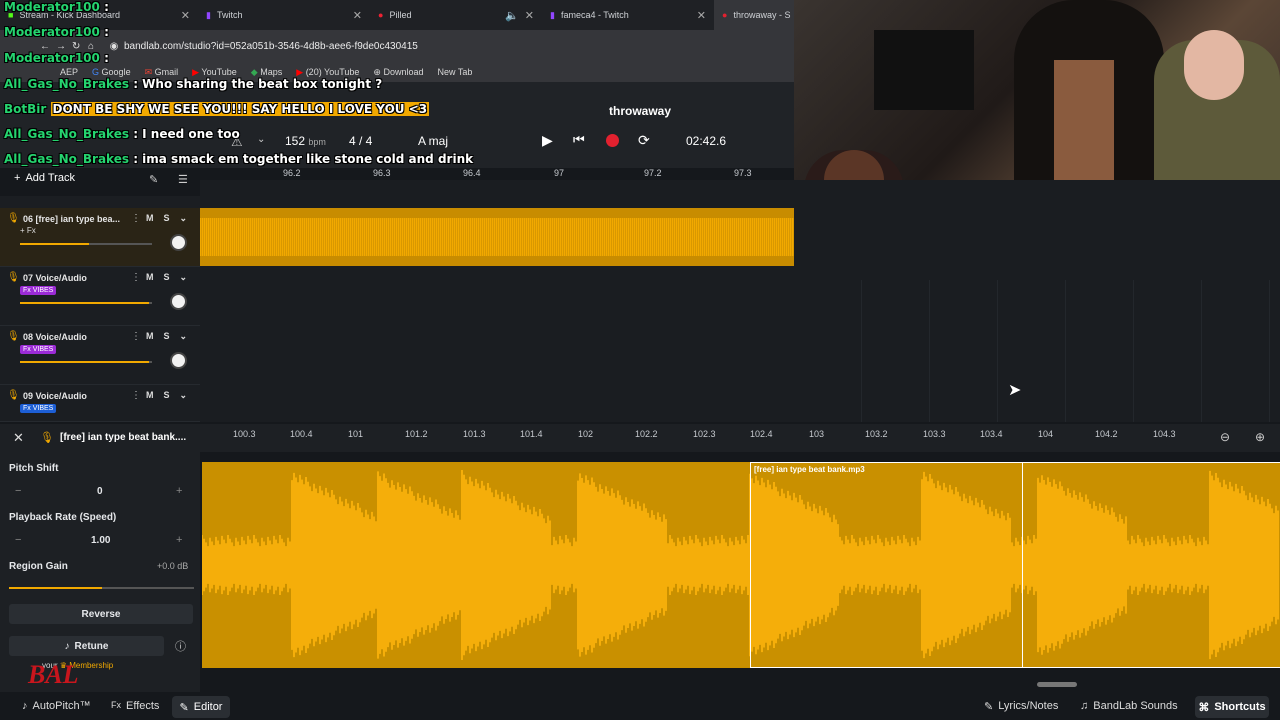 The height and width of the screenshot is (720, 1280). What do you see at coordinates (80, 46) in the screenshot?
I see `reload-icon: ↻` at bounding box center [80, 46].